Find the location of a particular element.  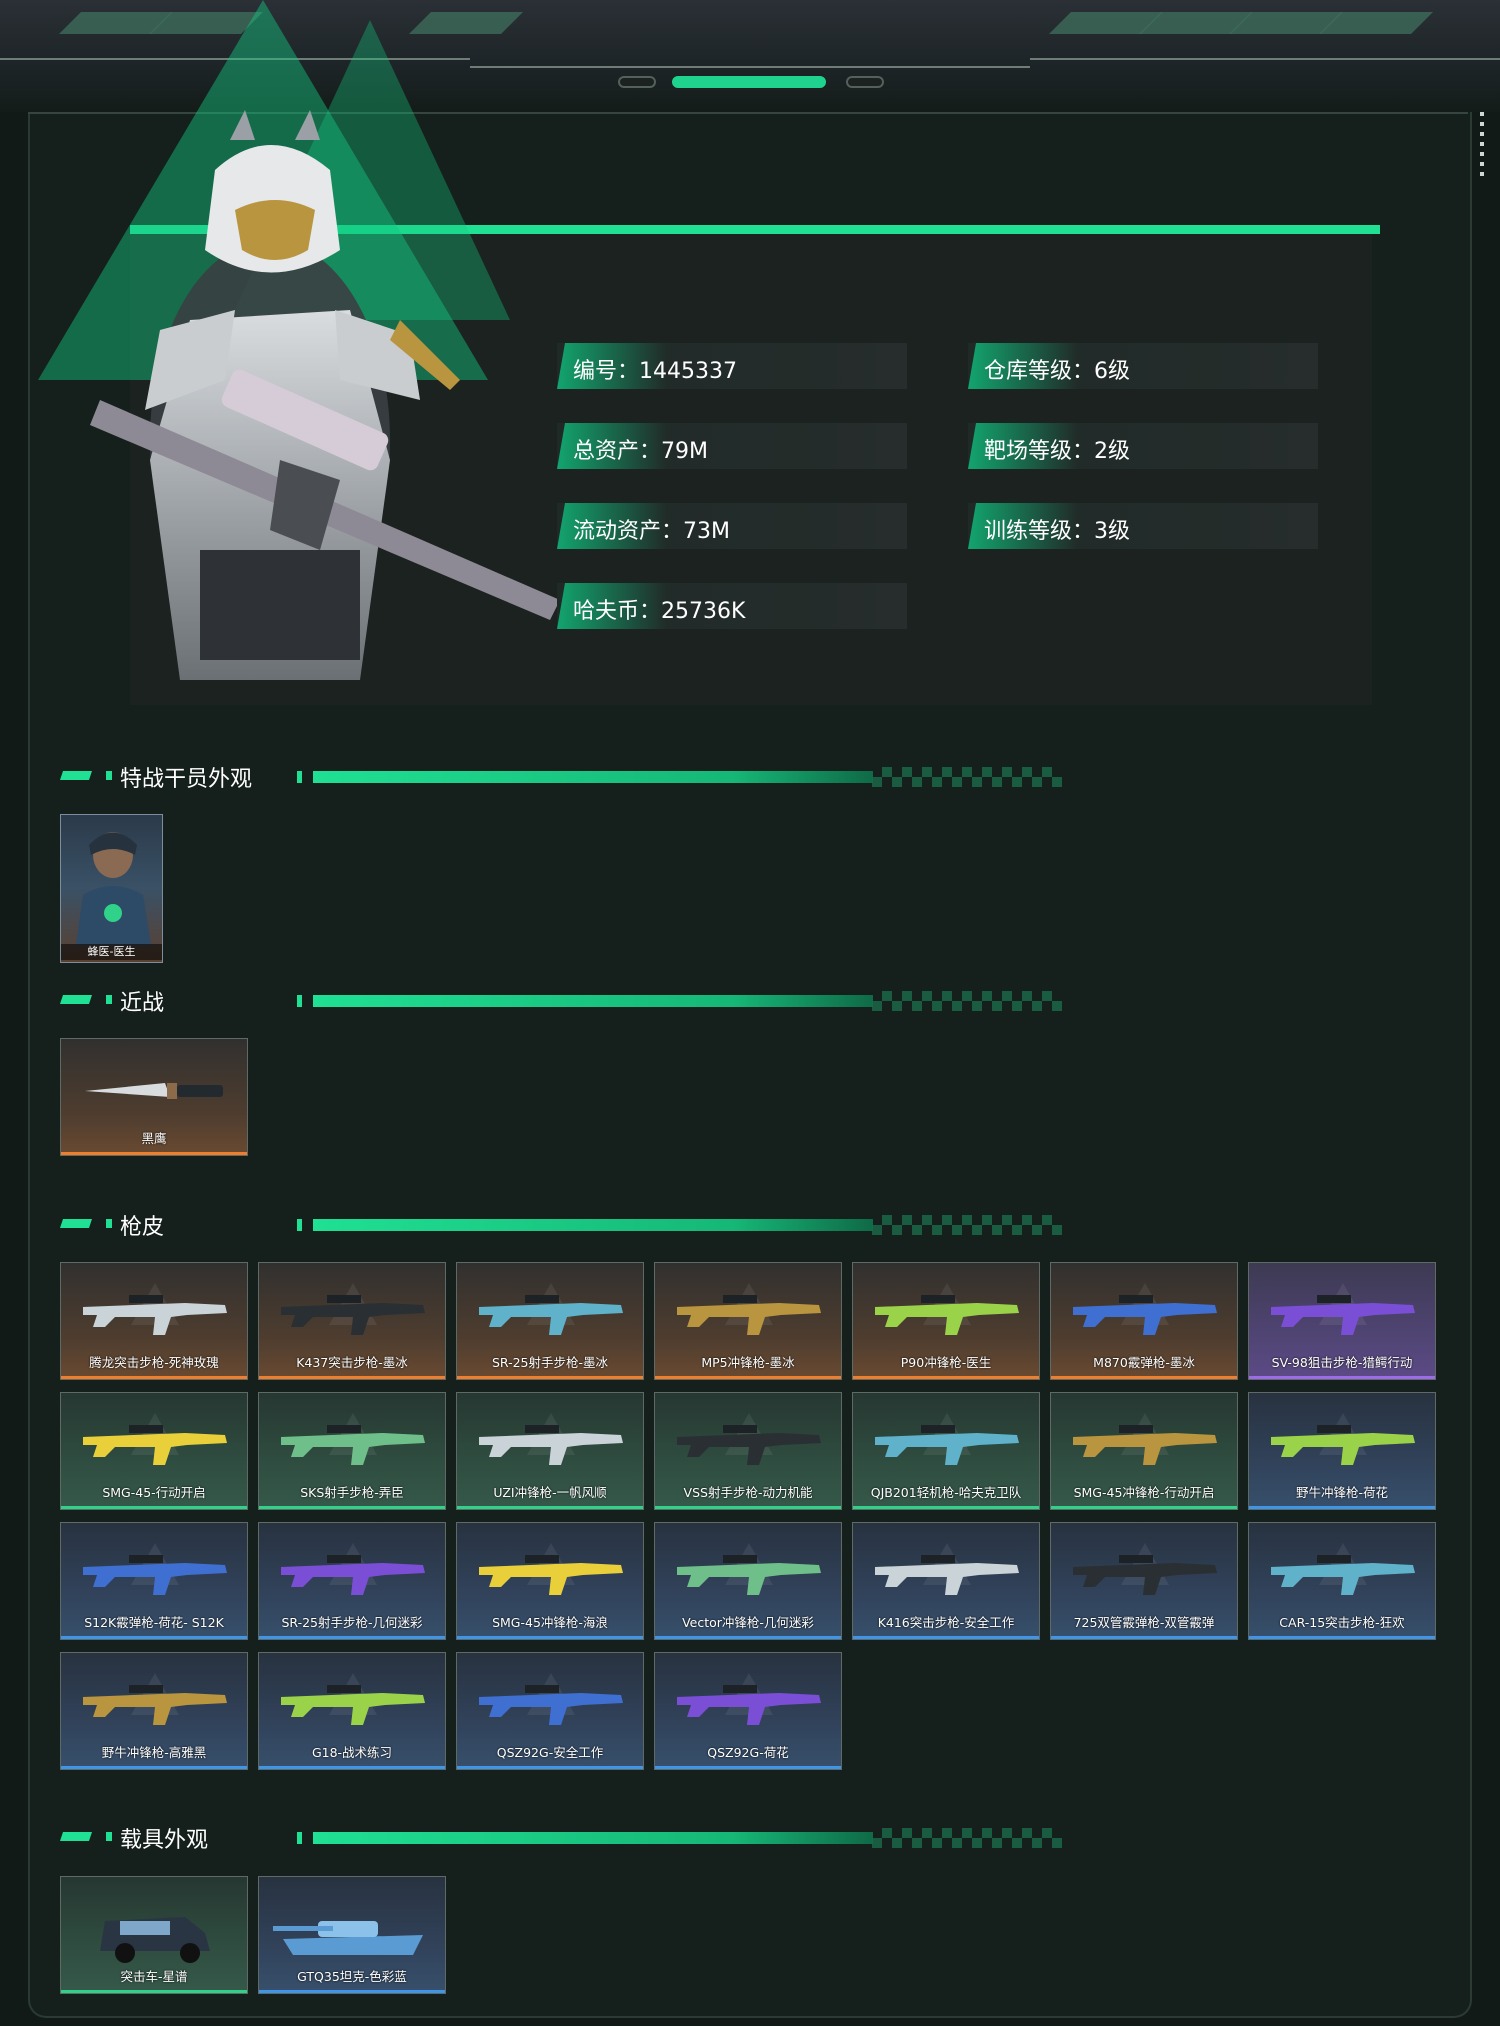

card-label: S12K霰弹枪-荷花- S12K is located at coordinates (154, 1622).